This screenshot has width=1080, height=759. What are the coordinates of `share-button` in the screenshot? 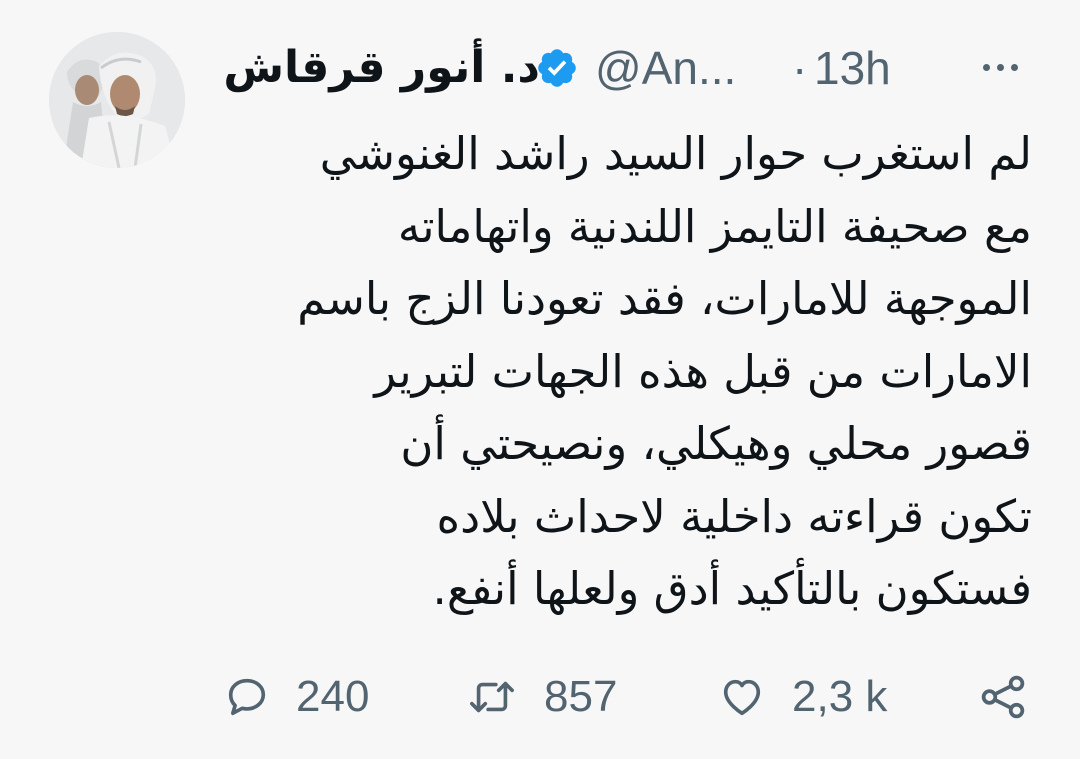 It's located at (1003, 697).